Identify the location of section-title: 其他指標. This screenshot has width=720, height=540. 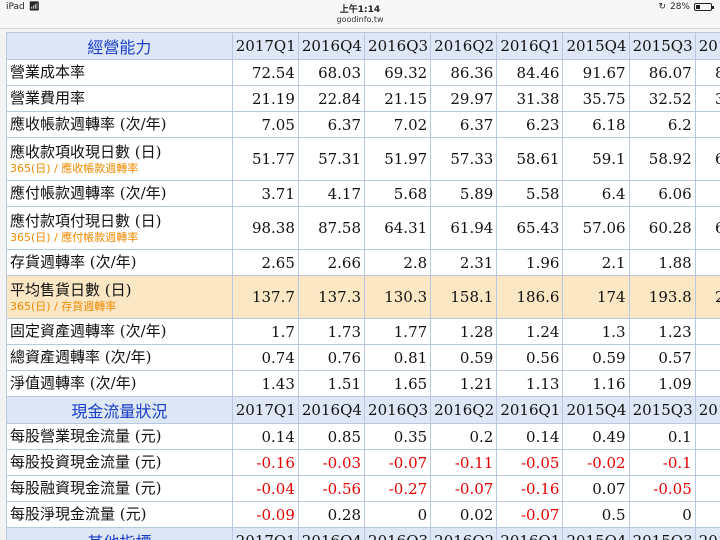
(119, 533).